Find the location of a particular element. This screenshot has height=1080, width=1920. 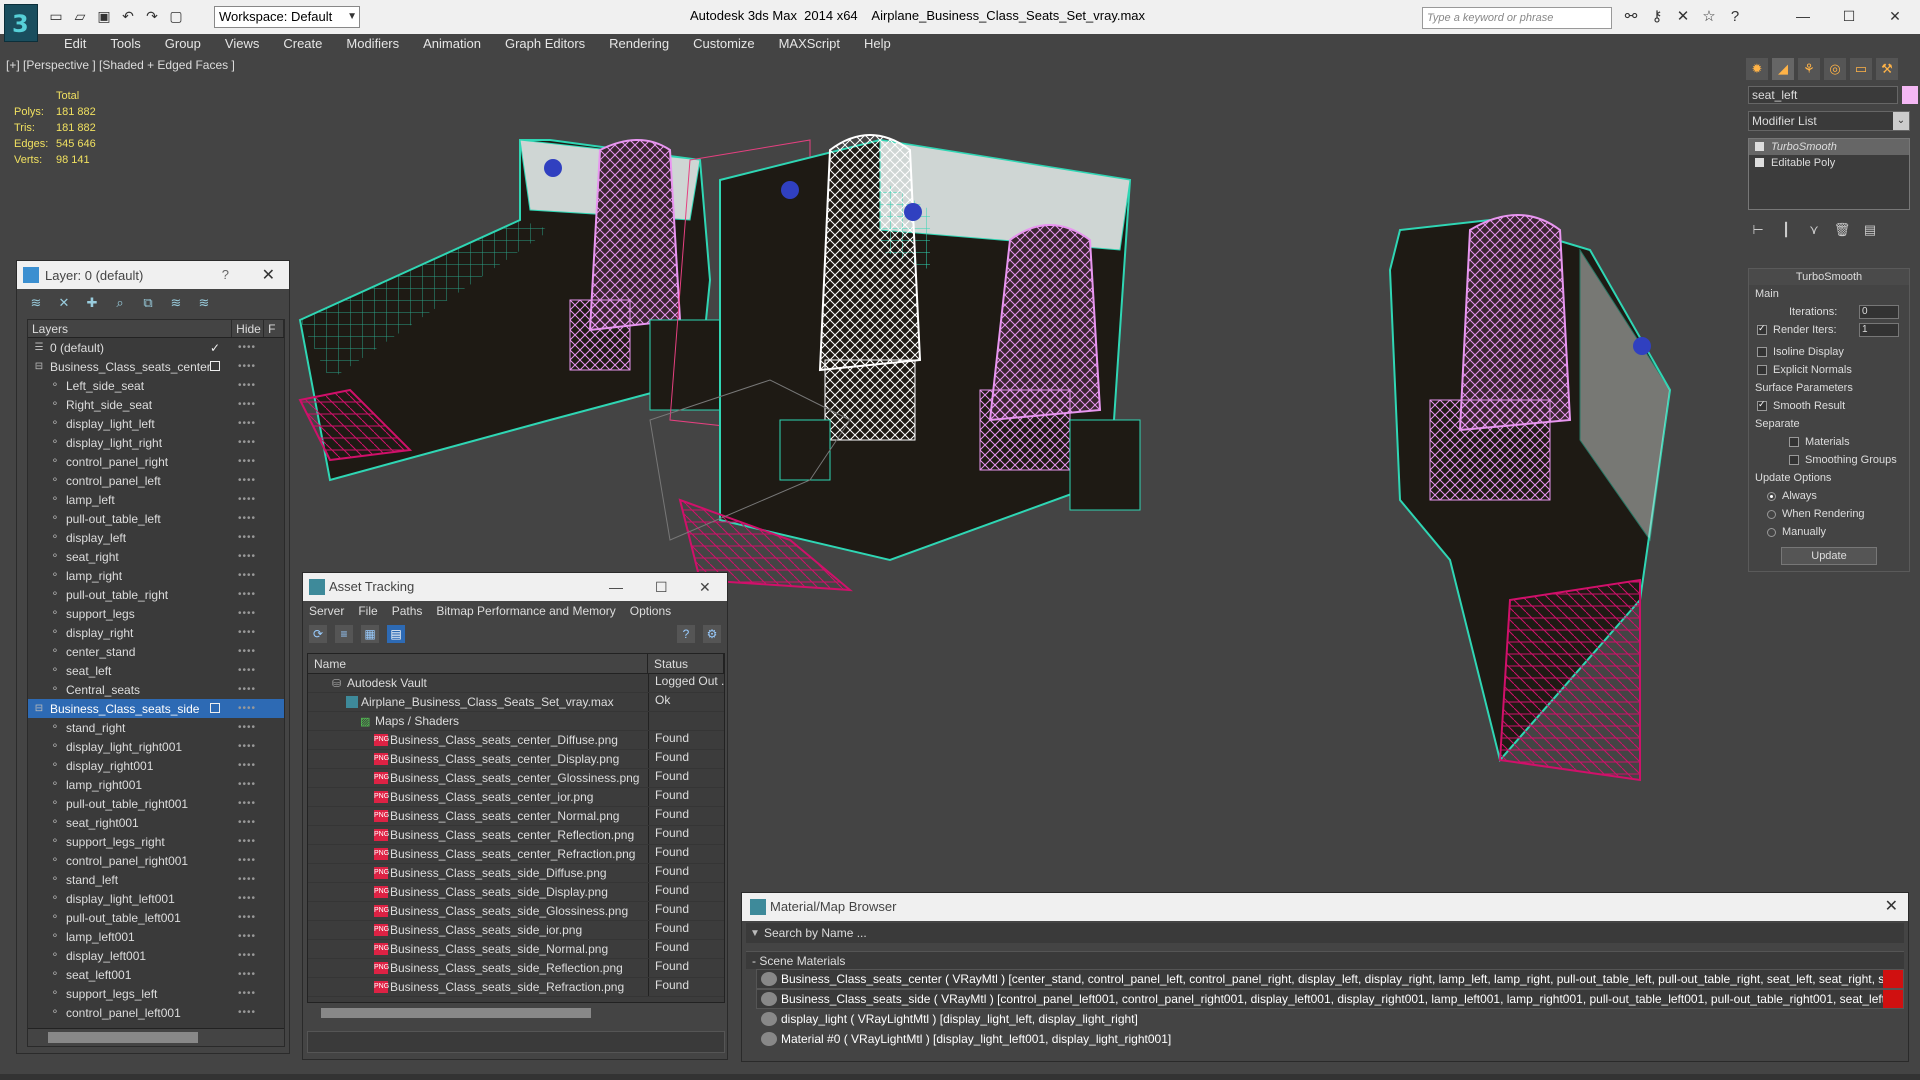

asset-menu-file: File is located at coordinates (367, 611).